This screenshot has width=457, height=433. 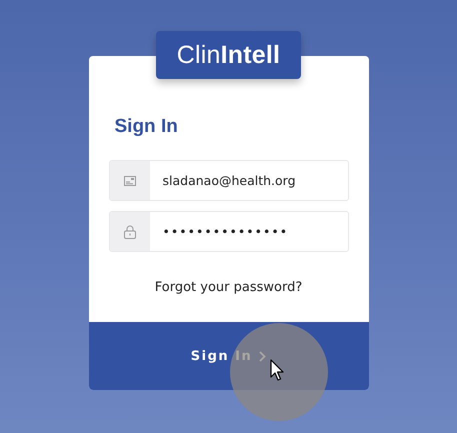 What do you see at coordinates (228, 180) in the screenshot?
I see `email-field: sladanao@health.org` at bounding box center [228, 180].